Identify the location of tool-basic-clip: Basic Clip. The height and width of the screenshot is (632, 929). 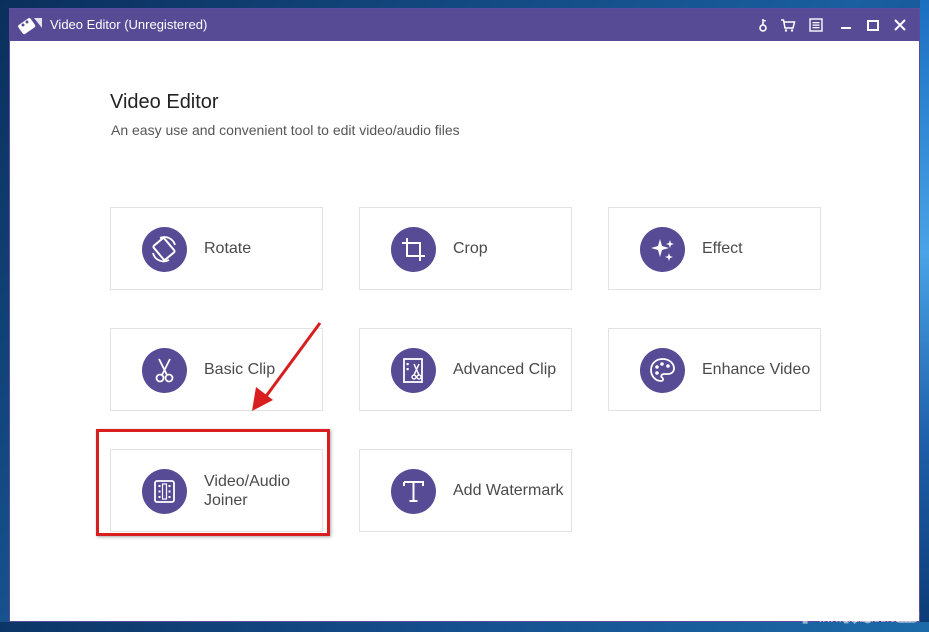
(216, 369).